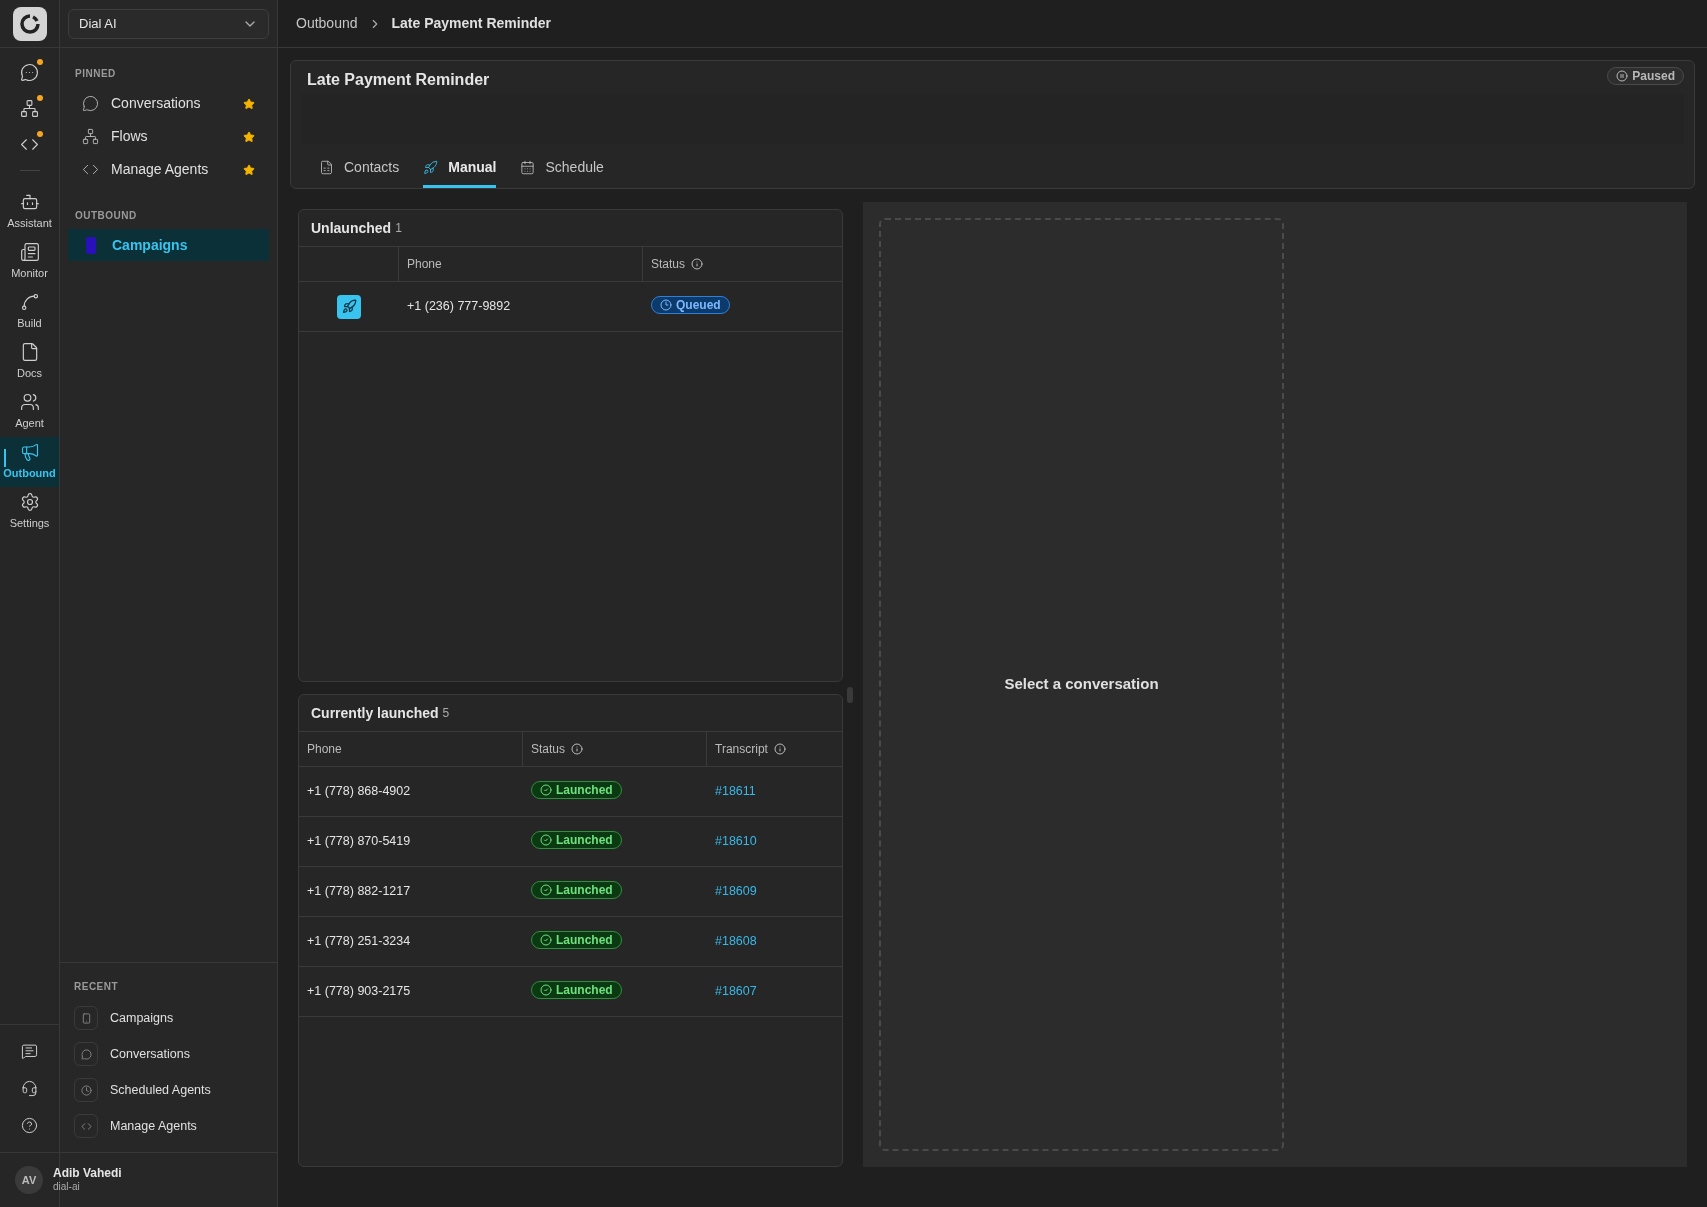 The image size is (1707, 1207). What do you see at coordinates (359, 942) in the screenshot?
I see `phone-number: +1 (778) 251-3234` at bounding box center [359, 942].